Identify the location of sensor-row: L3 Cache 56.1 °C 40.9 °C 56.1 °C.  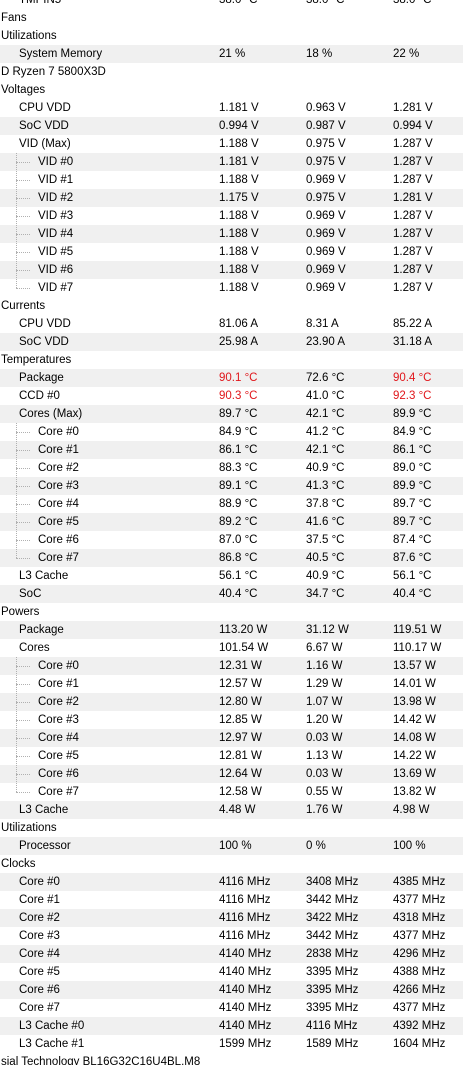
(231, 576).